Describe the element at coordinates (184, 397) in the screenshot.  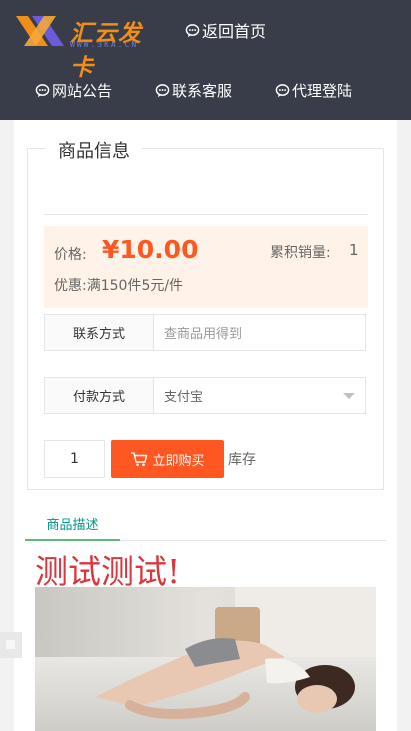
I see `payment-selected-value: 支付宝` at that location.